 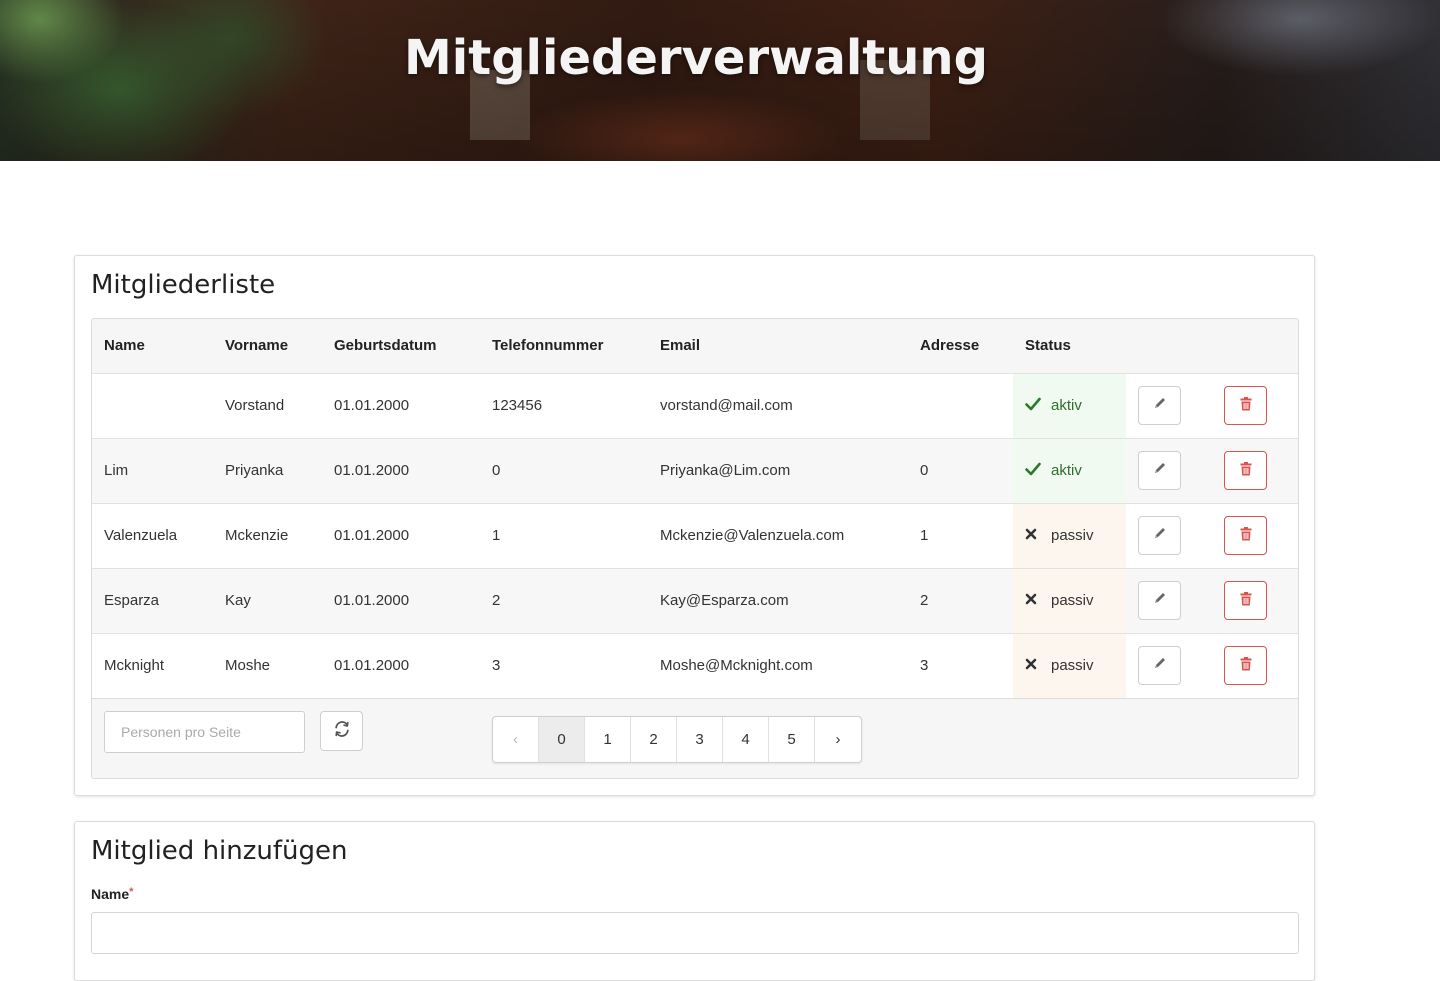 What do you see at coordinates (725, 470) in the screenshot?
I see `cell-email: Priyanka@Lim.com` at bounding box center [725, 470].